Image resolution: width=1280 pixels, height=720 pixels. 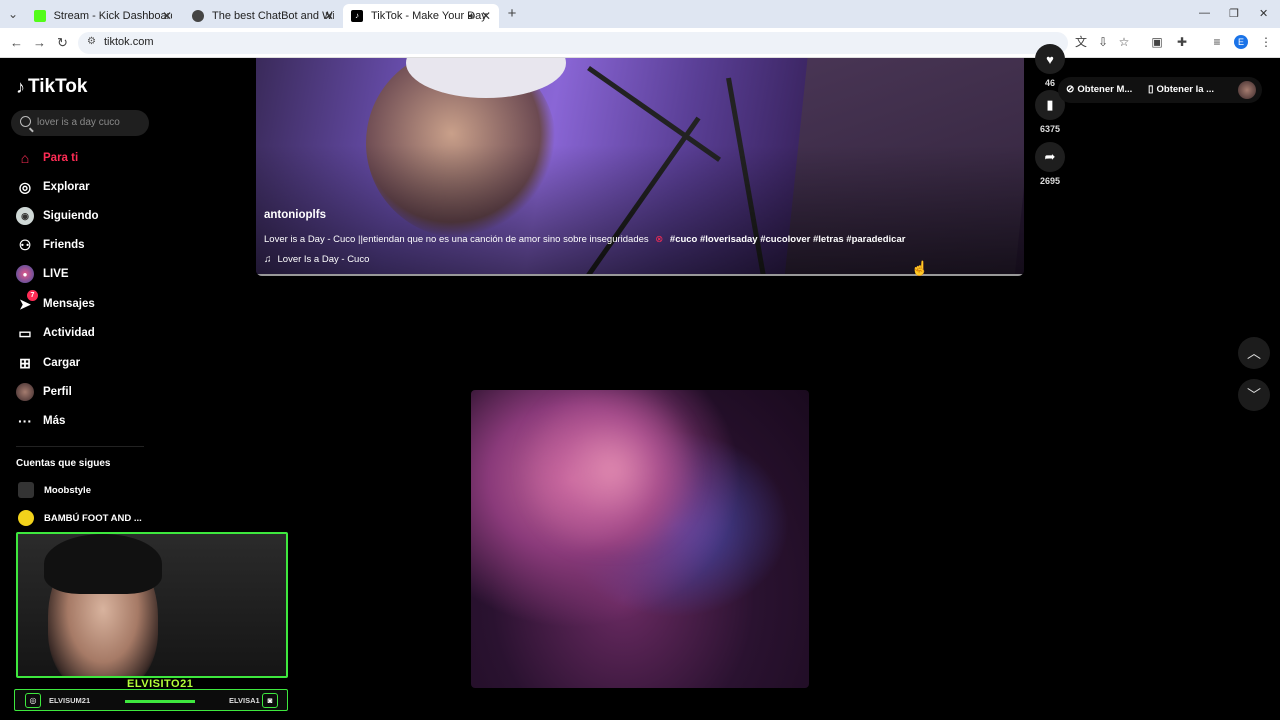 I want to click on friends-icon: ⚇, so click(x=25, y=244).